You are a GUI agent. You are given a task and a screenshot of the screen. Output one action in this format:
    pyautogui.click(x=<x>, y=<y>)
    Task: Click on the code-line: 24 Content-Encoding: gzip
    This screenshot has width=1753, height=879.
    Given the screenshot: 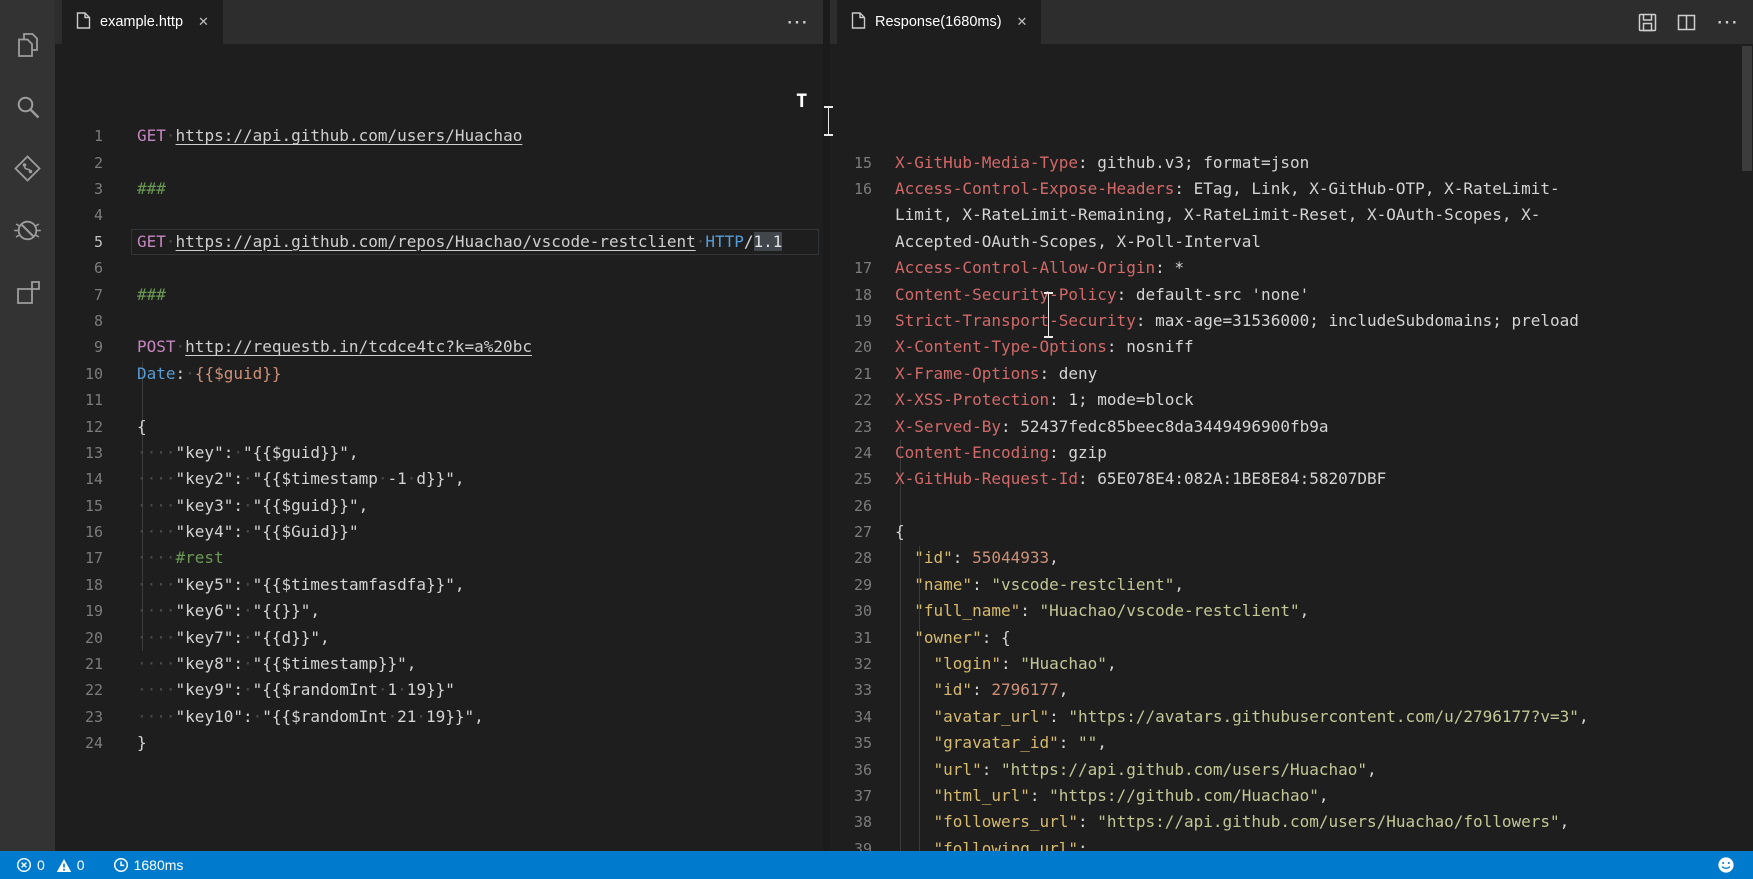 What is the action you would take?
    pyautogui.click(x=1291, y=453)
    